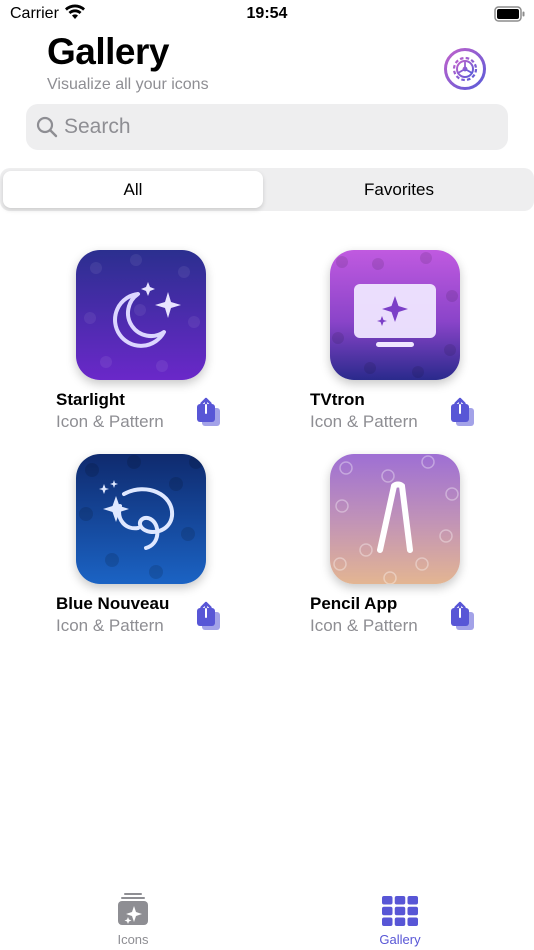 The image size is (534, 950). What do you see at coordinates (267, 915) in the screenshot?
I see `tab-bar: Icons Gallery` at bounding box center [267, 915].